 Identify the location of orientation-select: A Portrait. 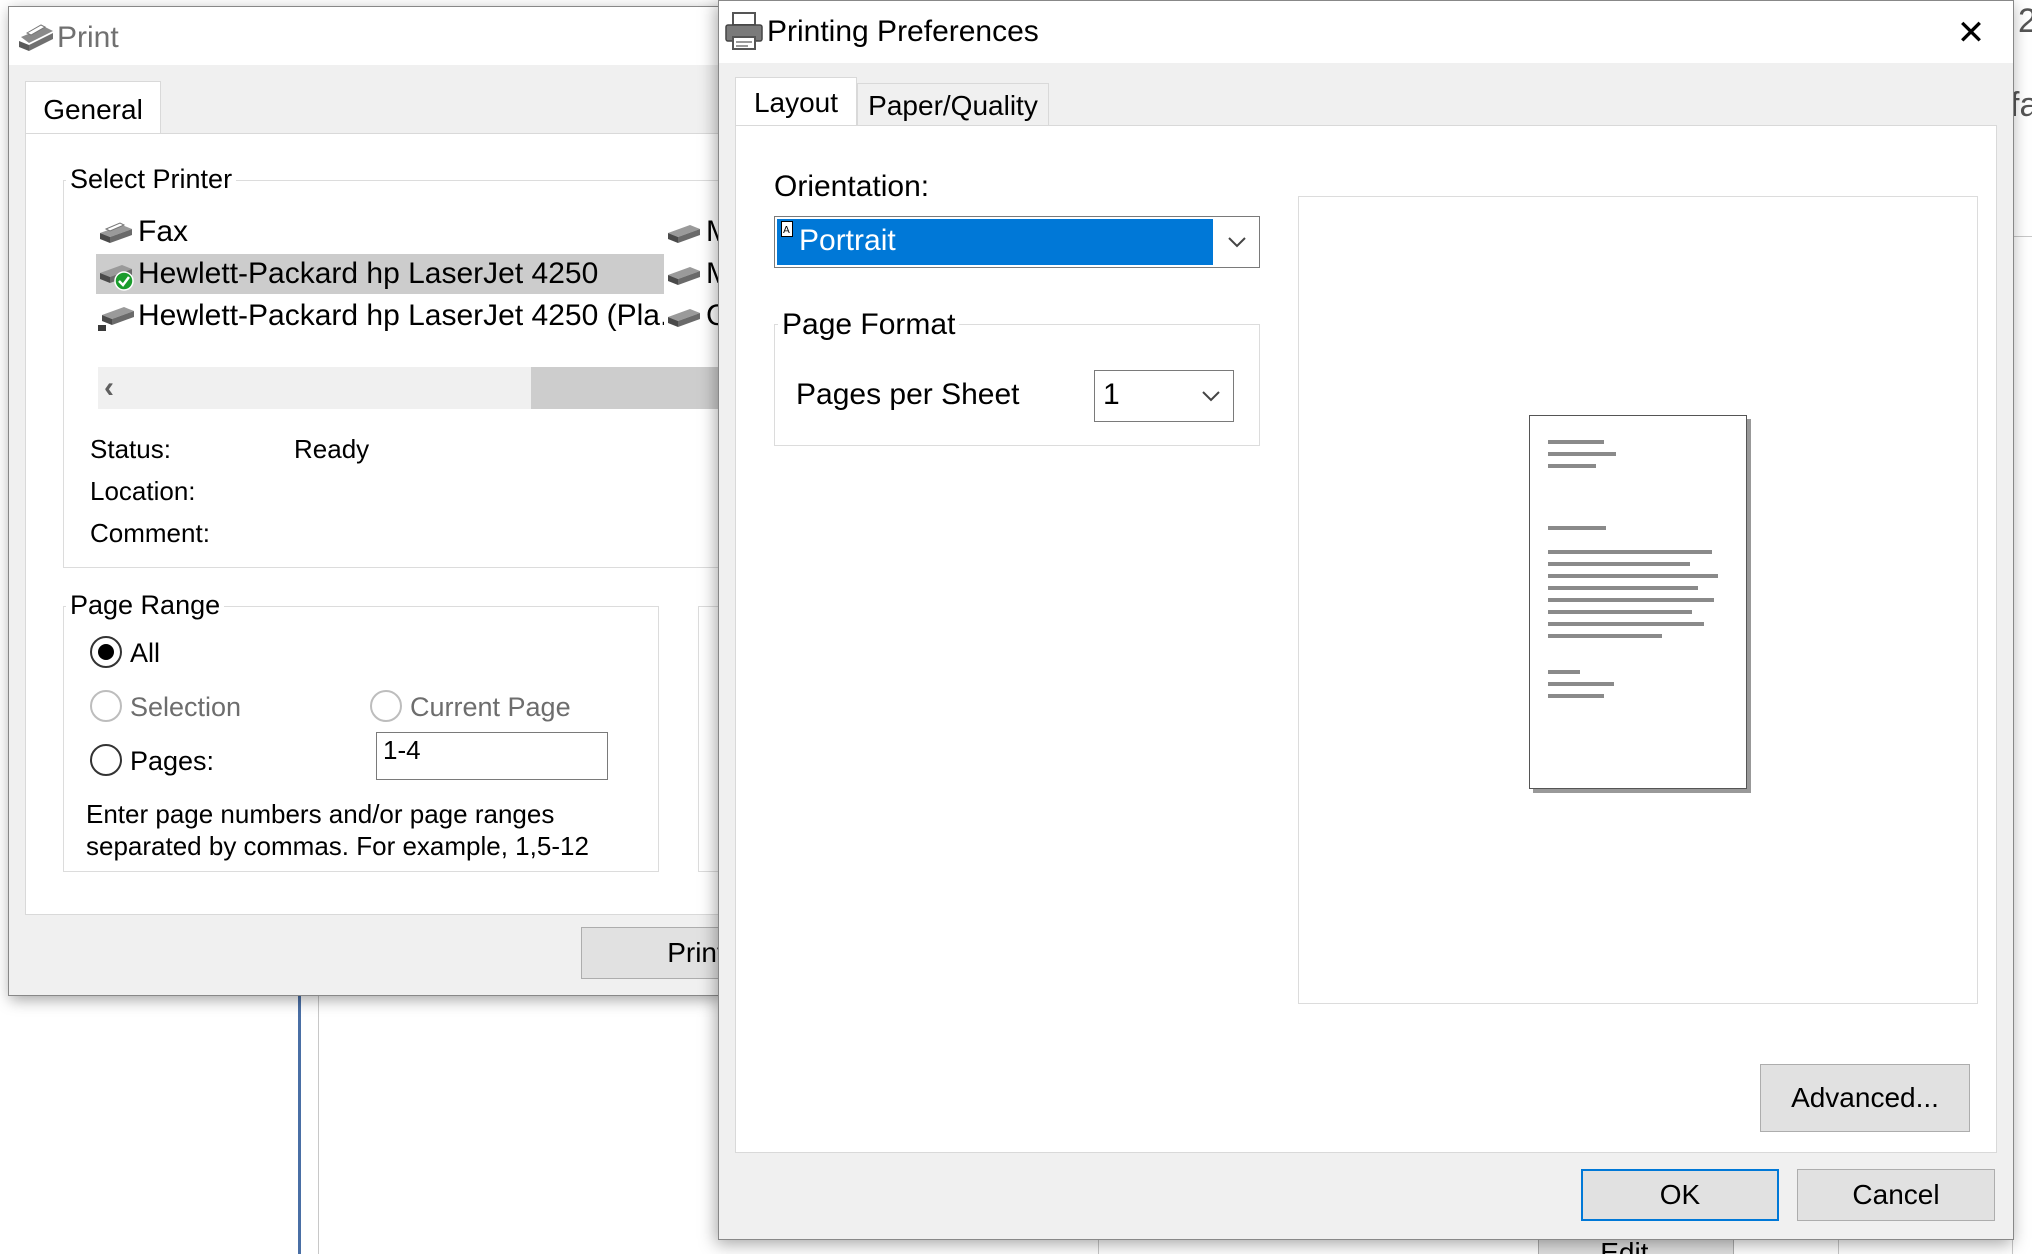
(1017, 242).